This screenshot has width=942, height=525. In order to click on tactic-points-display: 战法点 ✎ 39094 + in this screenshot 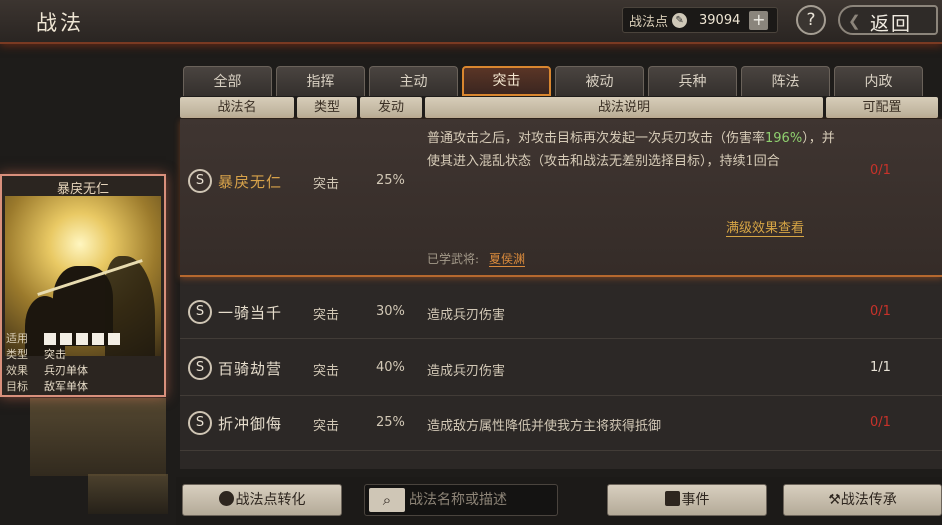, I will do `click(700, 20)`.